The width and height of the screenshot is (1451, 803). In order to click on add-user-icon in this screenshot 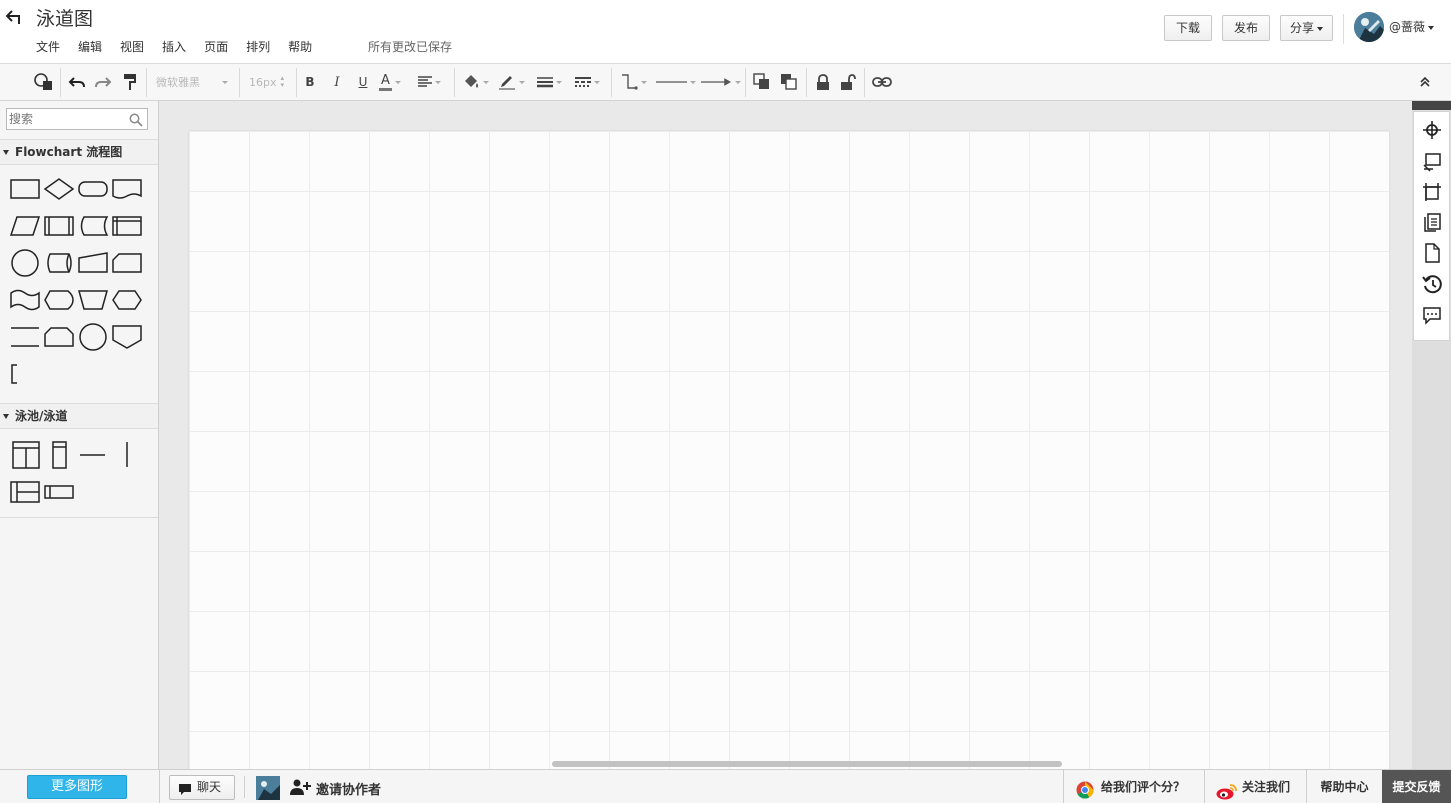, I will do `click(301, 789)`.